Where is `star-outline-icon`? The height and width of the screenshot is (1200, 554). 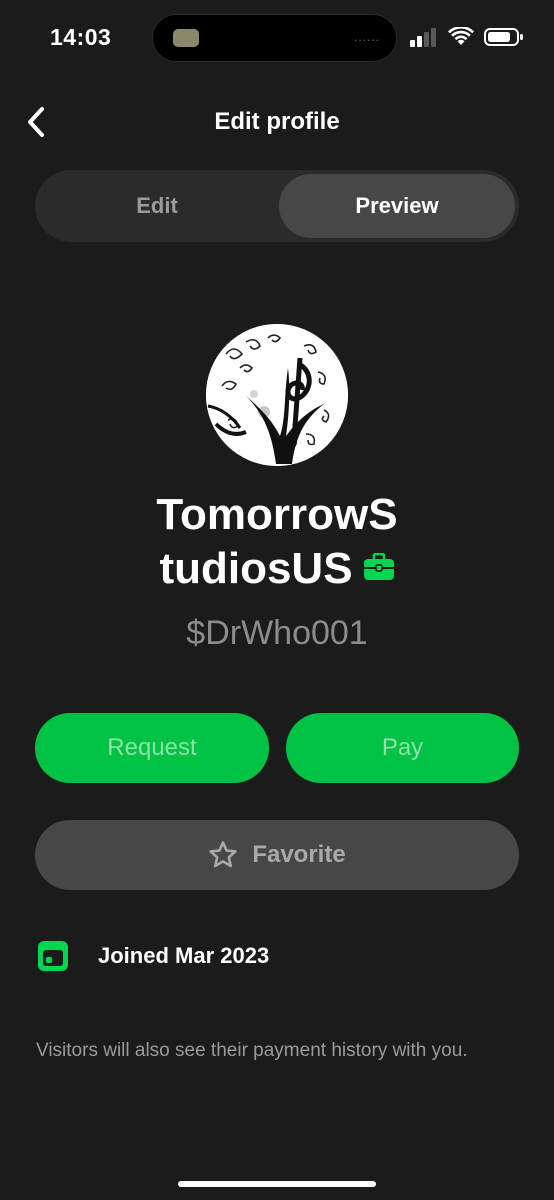
star-outline-icon is located at coordinates (223, 854).